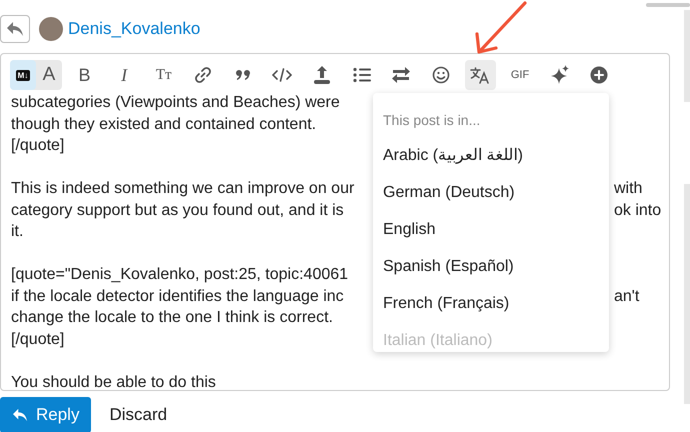 Image resolution: width=690 pixels, height=432 pixels. What do you see at coordinates (242, 75) in the screenshot?
I see `quote-icon` at bounding box center [242, 75].